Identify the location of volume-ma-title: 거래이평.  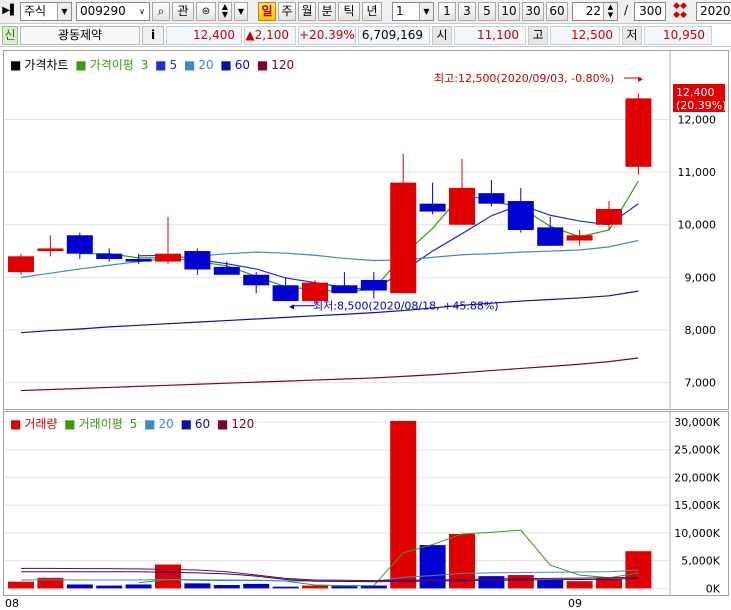
(100, 424).